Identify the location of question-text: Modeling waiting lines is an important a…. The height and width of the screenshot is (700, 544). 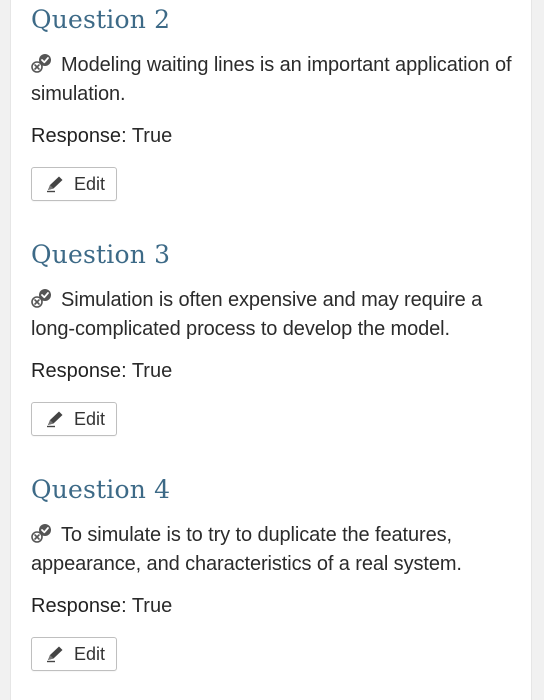
(271, 79).